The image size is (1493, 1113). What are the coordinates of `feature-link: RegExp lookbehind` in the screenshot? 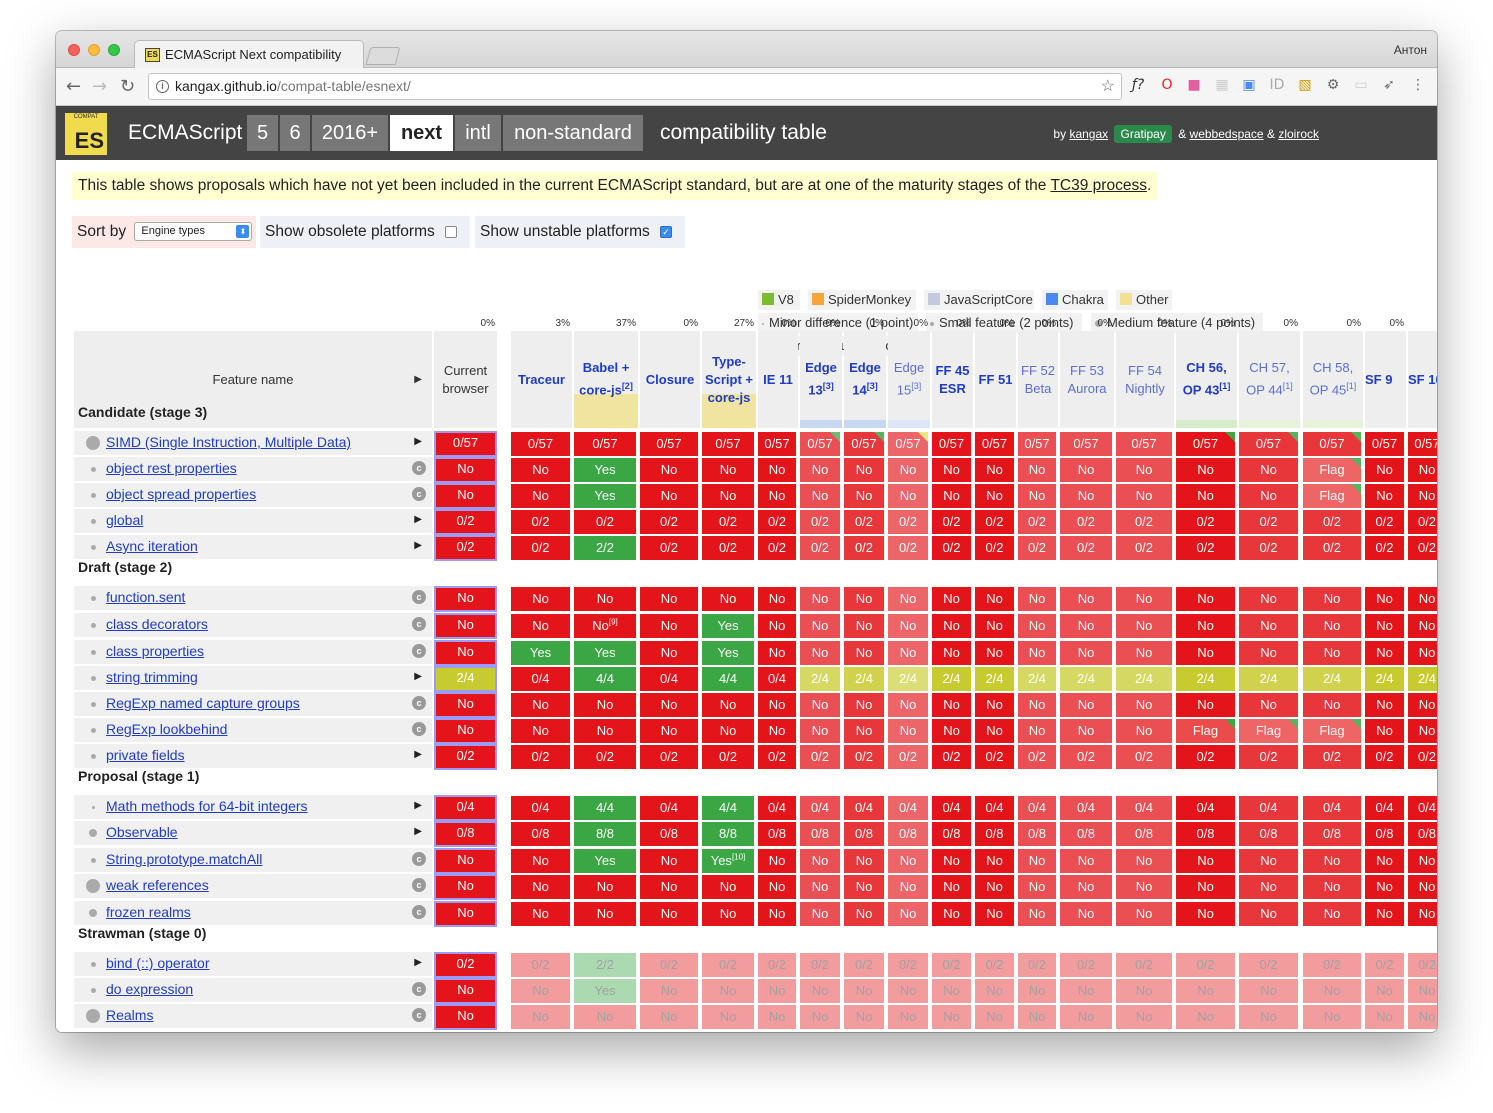 It's located at (166, 729).